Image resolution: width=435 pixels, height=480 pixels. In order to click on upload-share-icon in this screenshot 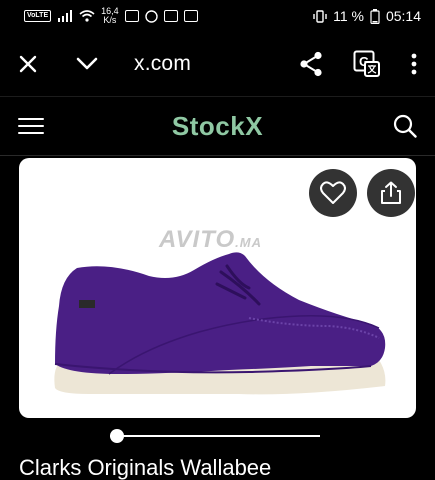, I will do `click(391, 193)`.